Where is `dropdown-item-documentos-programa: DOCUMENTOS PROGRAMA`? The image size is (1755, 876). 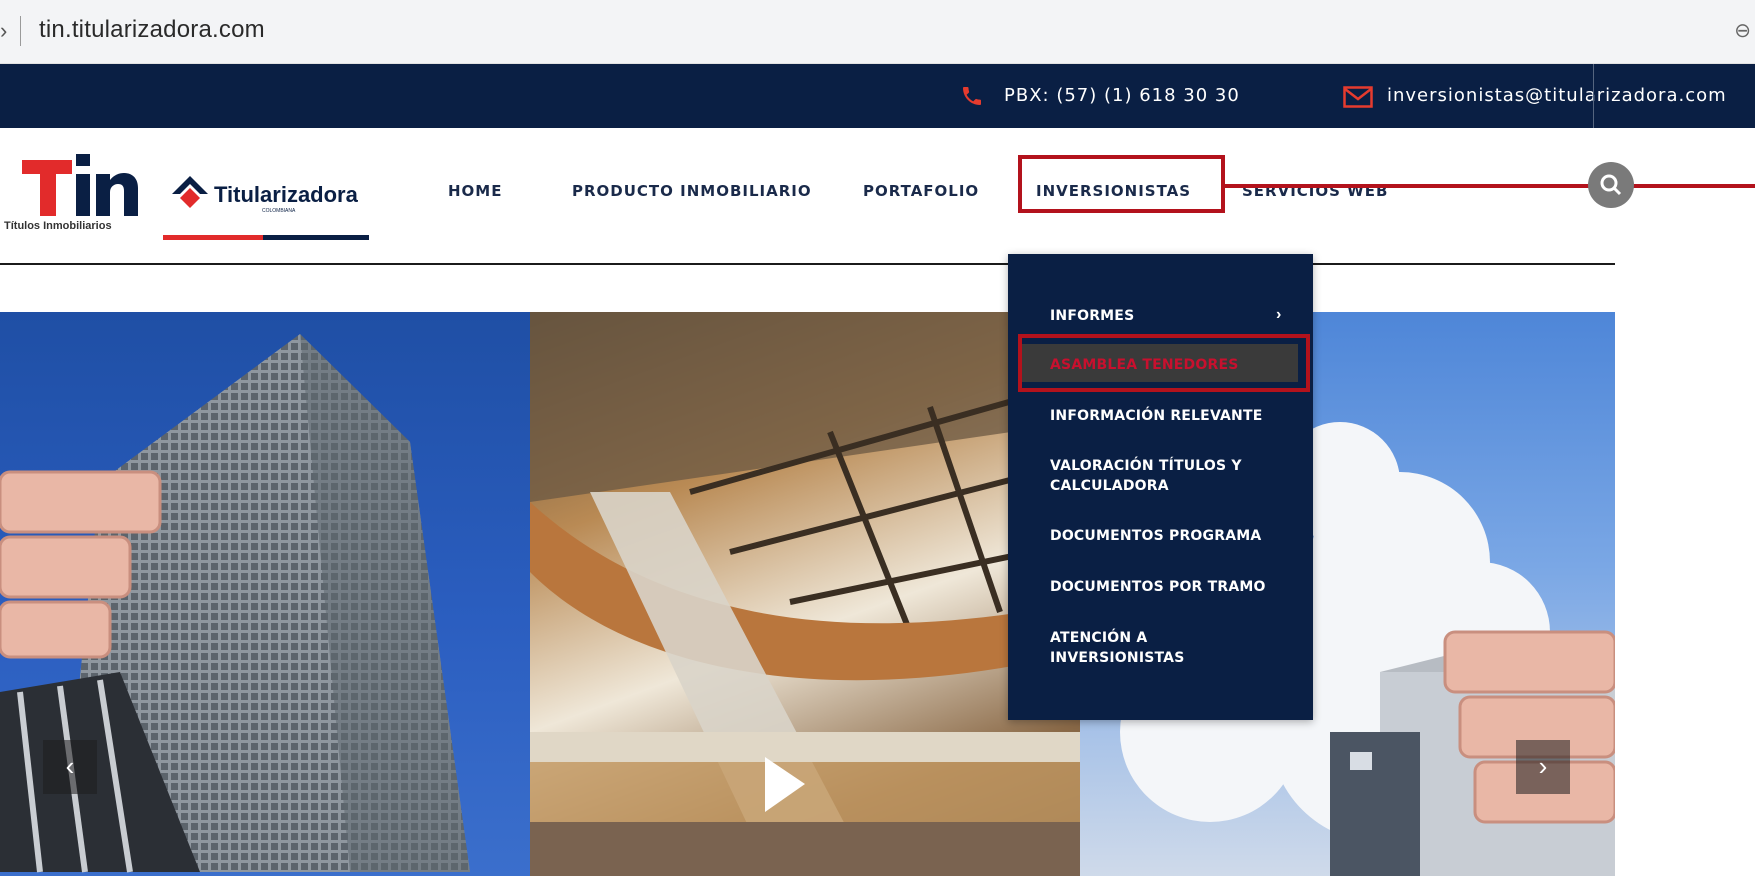
dropdown-item-documentos-programa: DOCUMENTOS PROGRAMA is located at coordinates (1165, 536).